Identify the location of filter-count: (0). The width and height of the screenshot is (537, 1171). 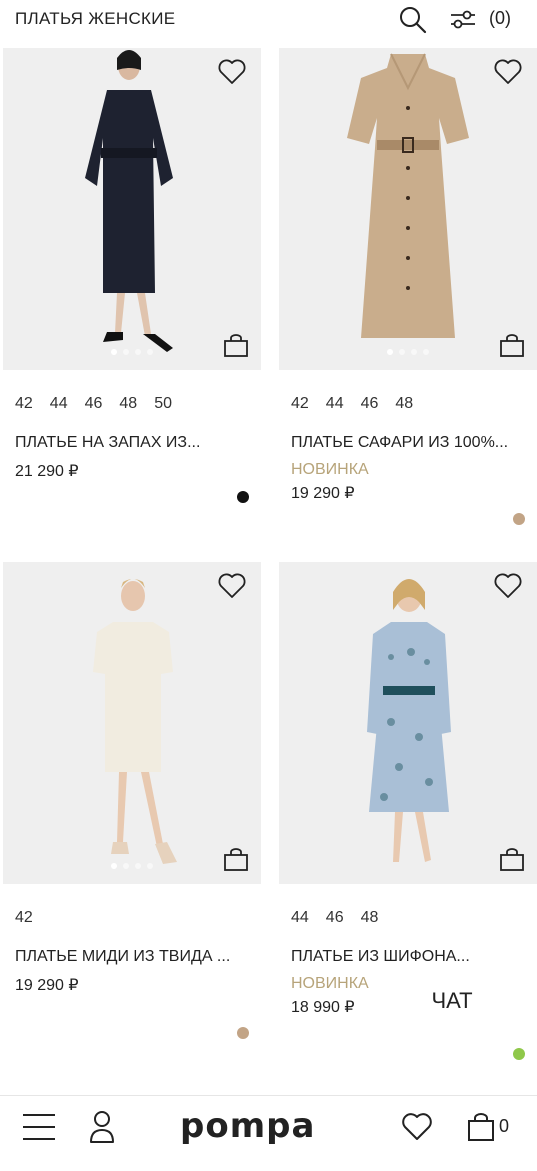
(500, 18).